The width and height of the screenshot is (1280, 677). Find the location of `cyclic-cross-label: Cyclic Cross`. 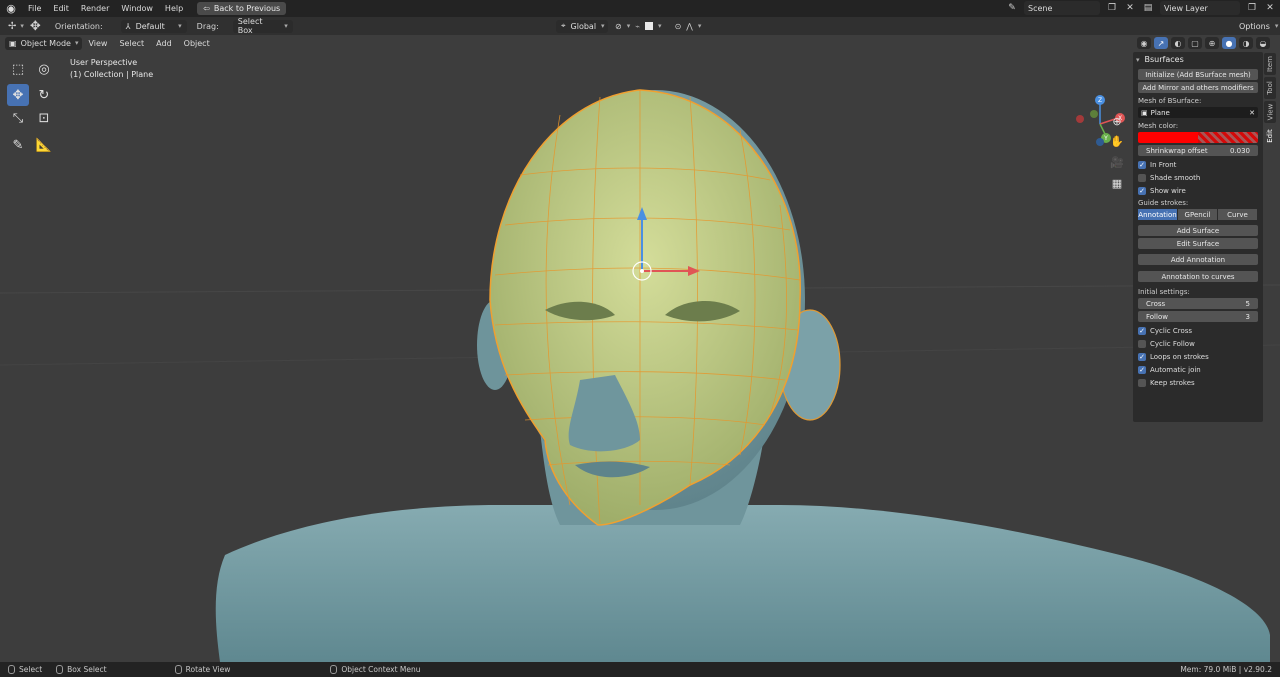

cyclic-cross-label: Cyclic Cross is located at coordinates (1171, 330).